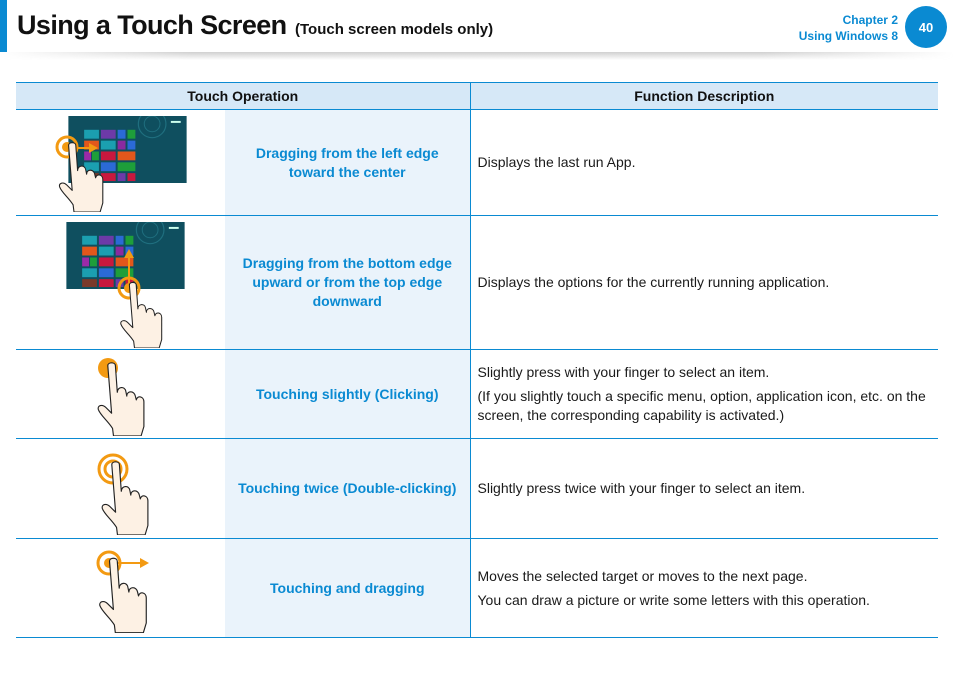 Image resolution: width=954 pixels, height=677 pixels. What do you see at coordinates (348, 588) in the screenshot?
I see `operation-name: Touching and dragging` at bounding box center [348, 588].